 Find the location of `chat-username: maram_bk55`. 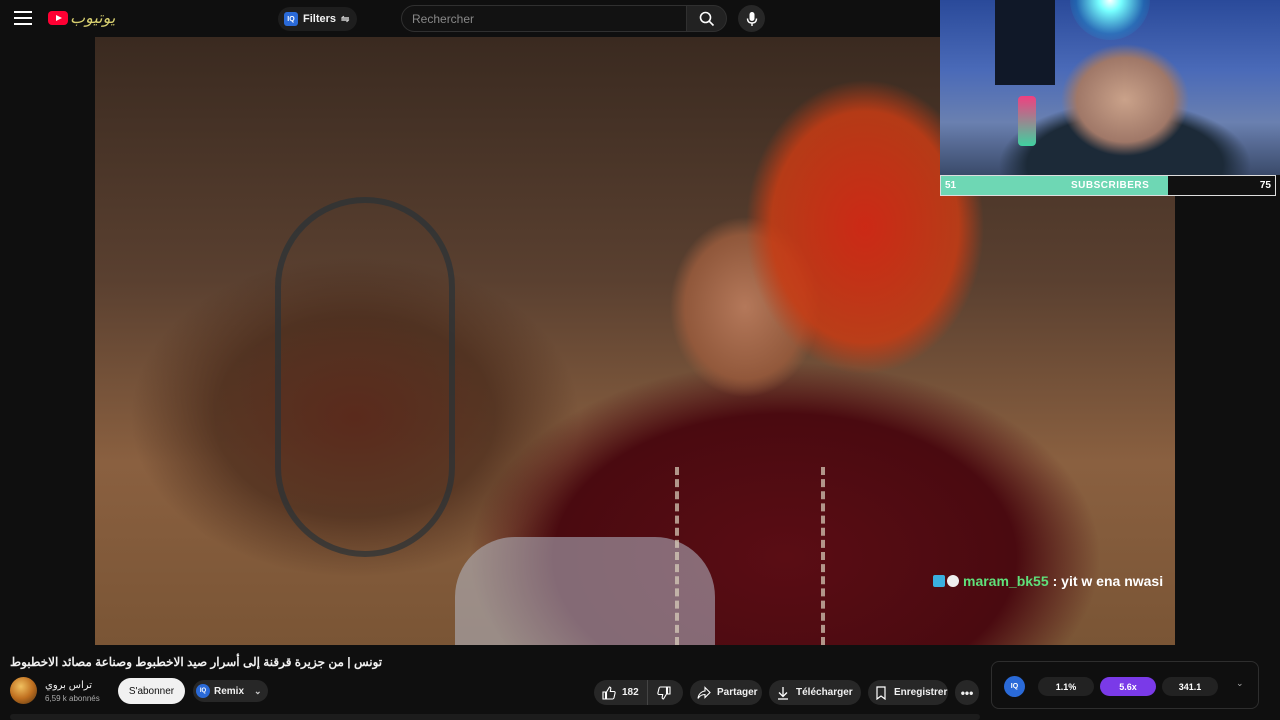

chat-username: maram_bk55 is located at coordinates (1006, 581).